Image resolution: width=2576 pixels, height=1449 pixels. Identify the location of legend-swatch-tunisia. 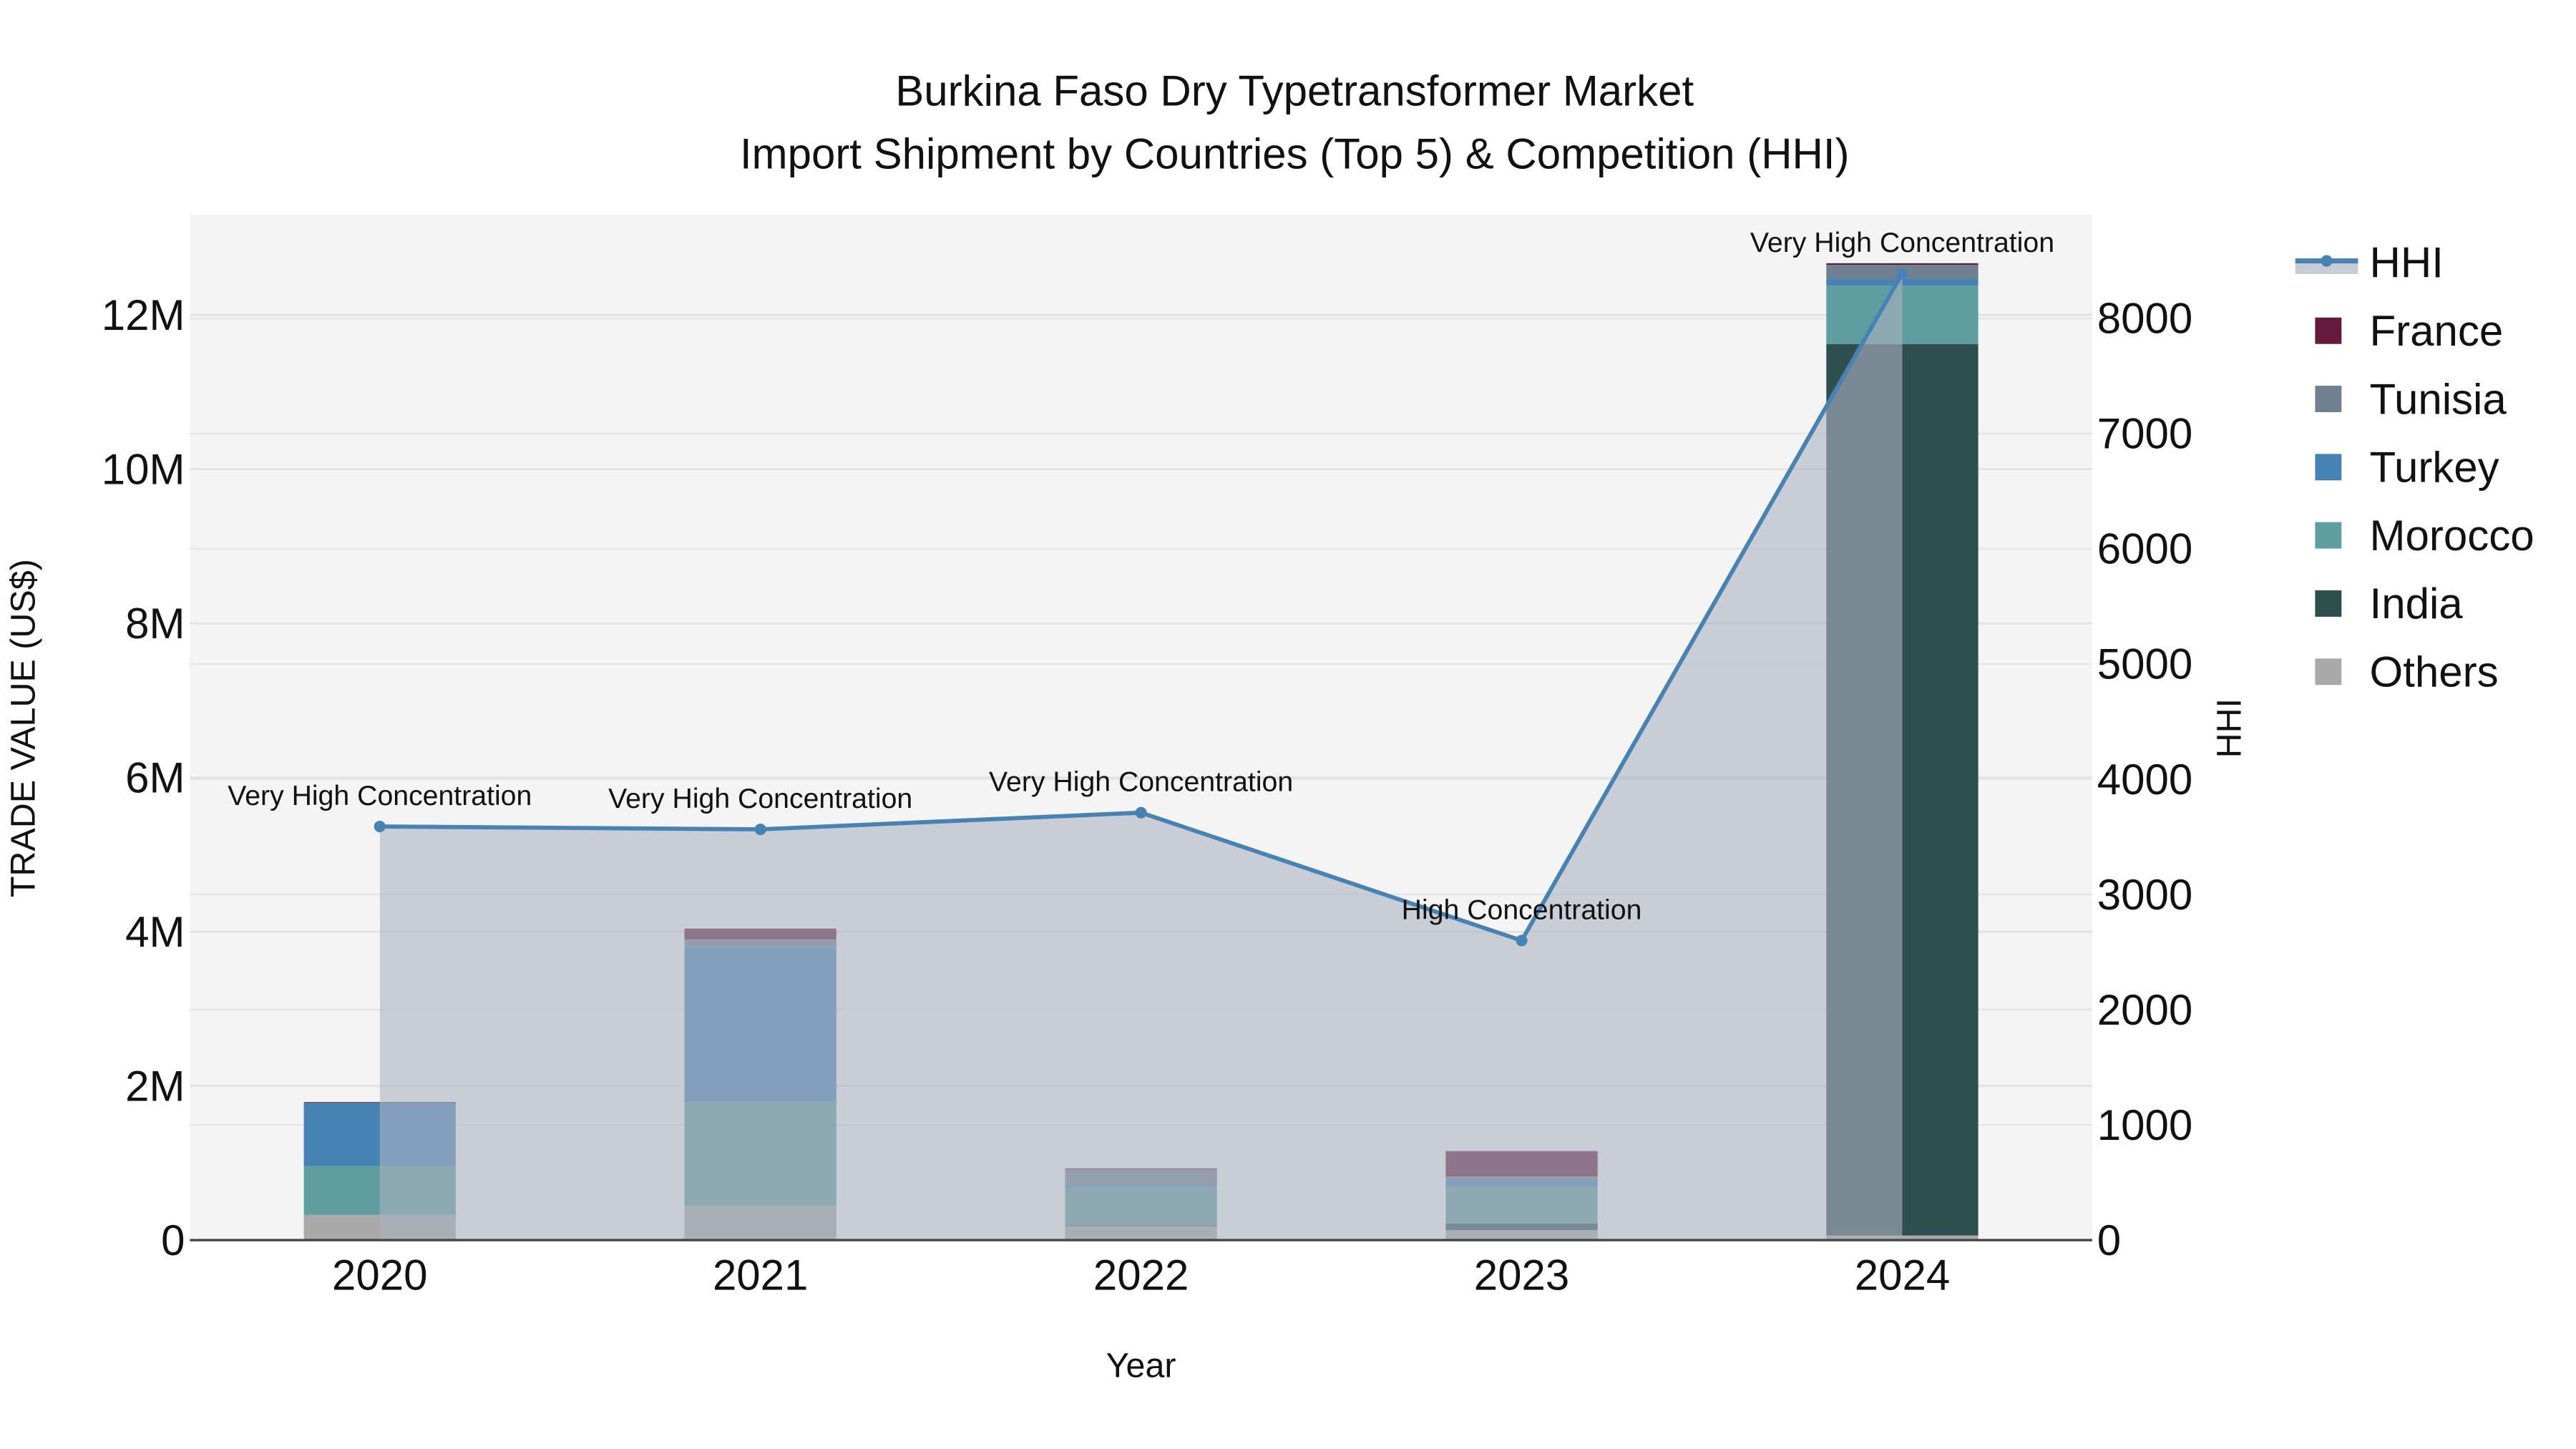
(2328, 399).